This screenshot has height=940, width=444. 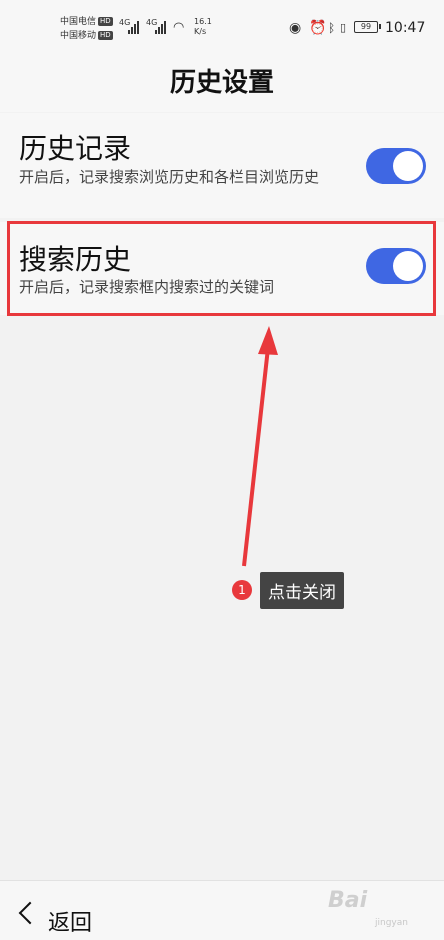 What do you see at coordinates (242, 590) in the screenshot?
I see `annotation-step-badge: 1` at bounding box center [242, 590].